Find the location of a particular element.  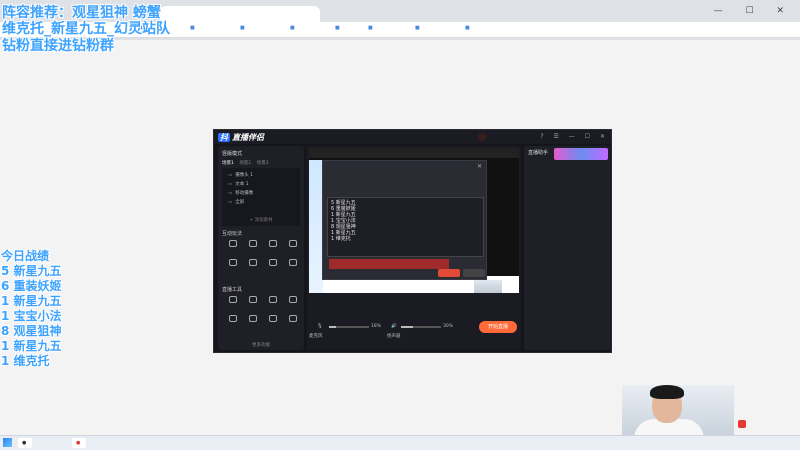

scene-tabs: 场景1 场景2 场景3 is located at coordinates (245, 163).